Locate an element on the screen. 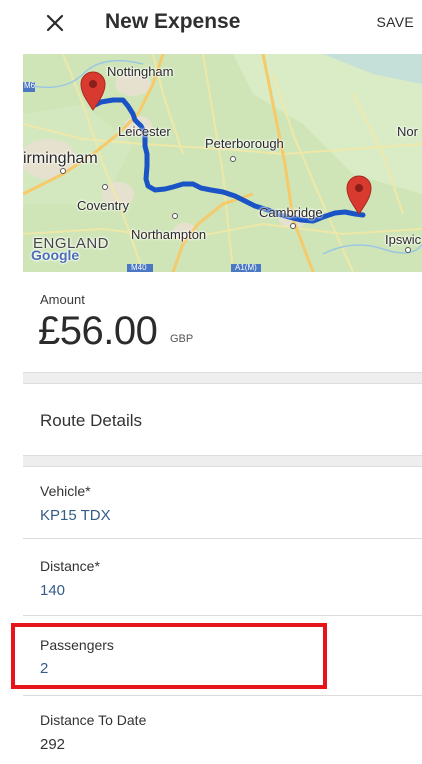 This screenshot has width=422, height=764. close-button is located at coordinates (55, 23).